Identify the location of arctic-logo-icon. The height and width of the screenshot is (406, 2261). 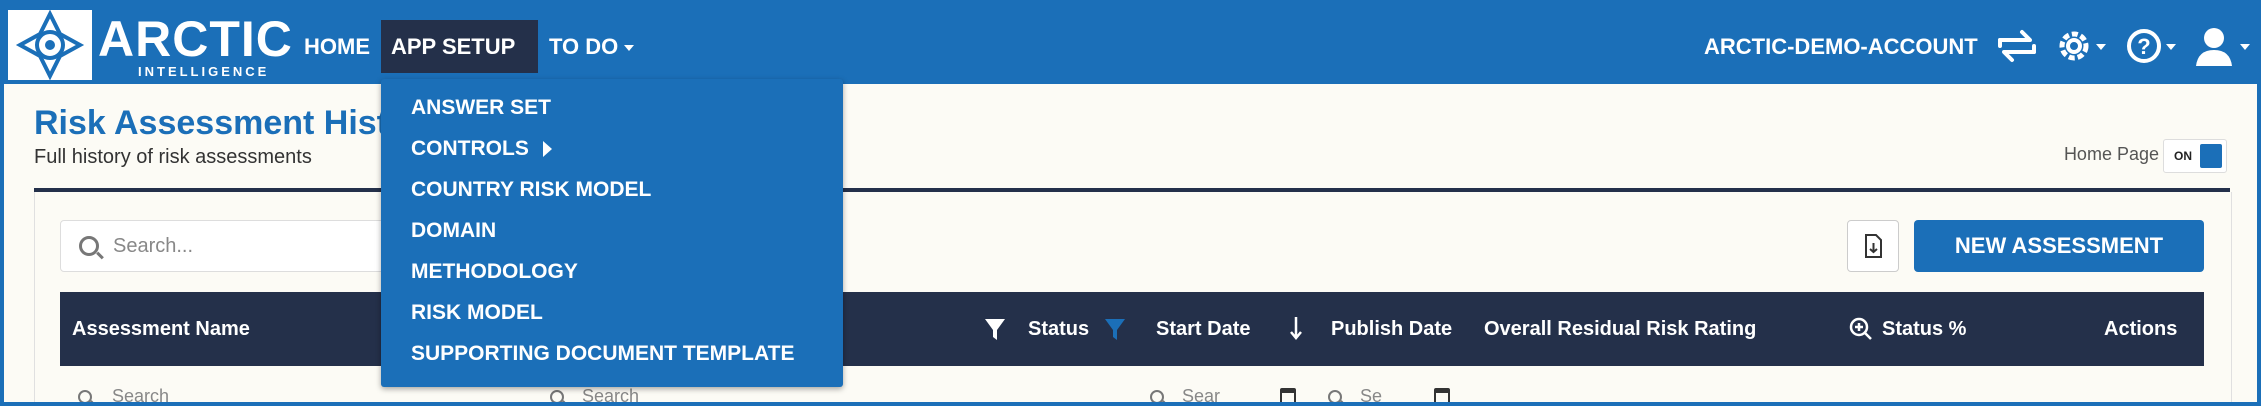
(50, 45).